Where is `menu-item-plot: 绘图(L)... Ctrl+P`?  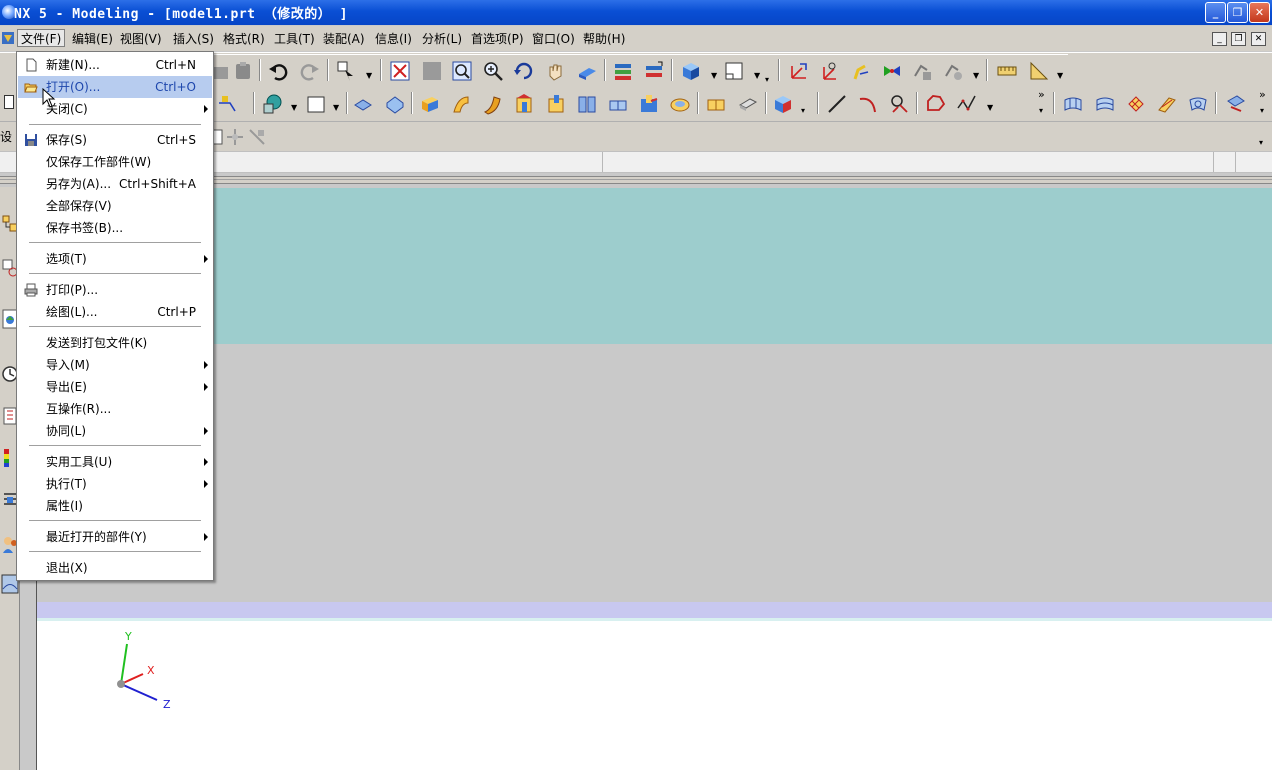
menu-item-plot: 绘图(L)... Ctrl+P is located at coordinates (115, 312).